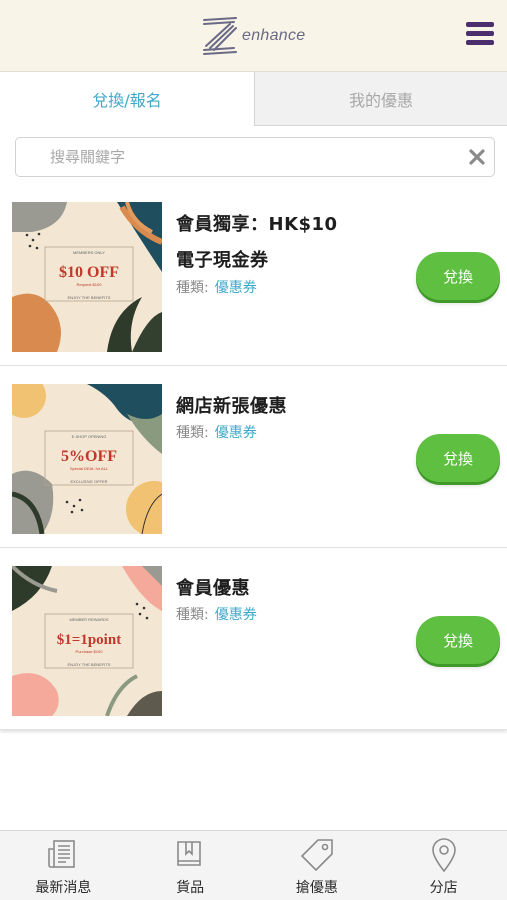  Describe the element at coordinates (220, 36) in the screenshot. I see `logo-mark-icon` at that location.